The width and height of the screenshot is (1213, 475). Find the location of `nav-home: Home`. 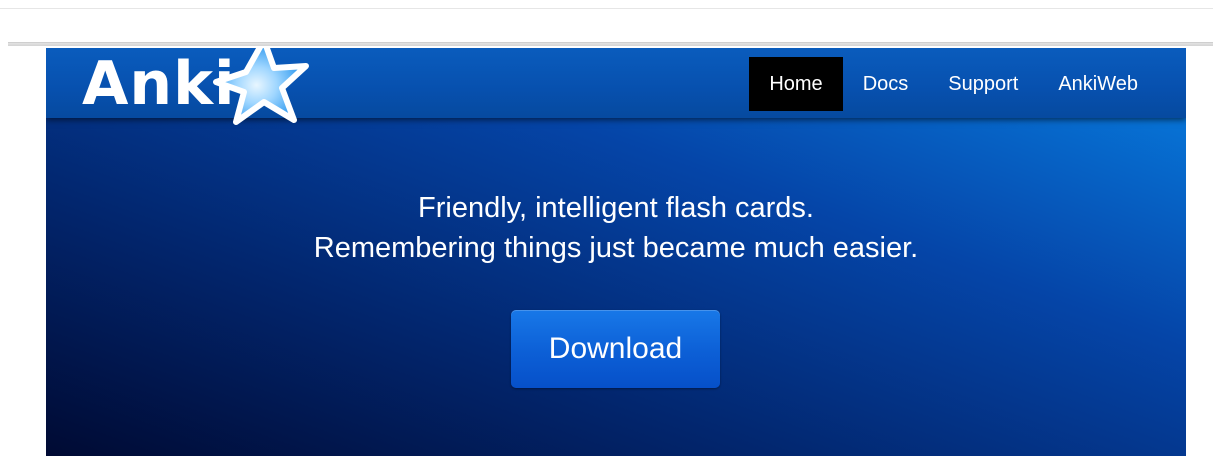

nav-home: Home is located at coordinates (796, 84).